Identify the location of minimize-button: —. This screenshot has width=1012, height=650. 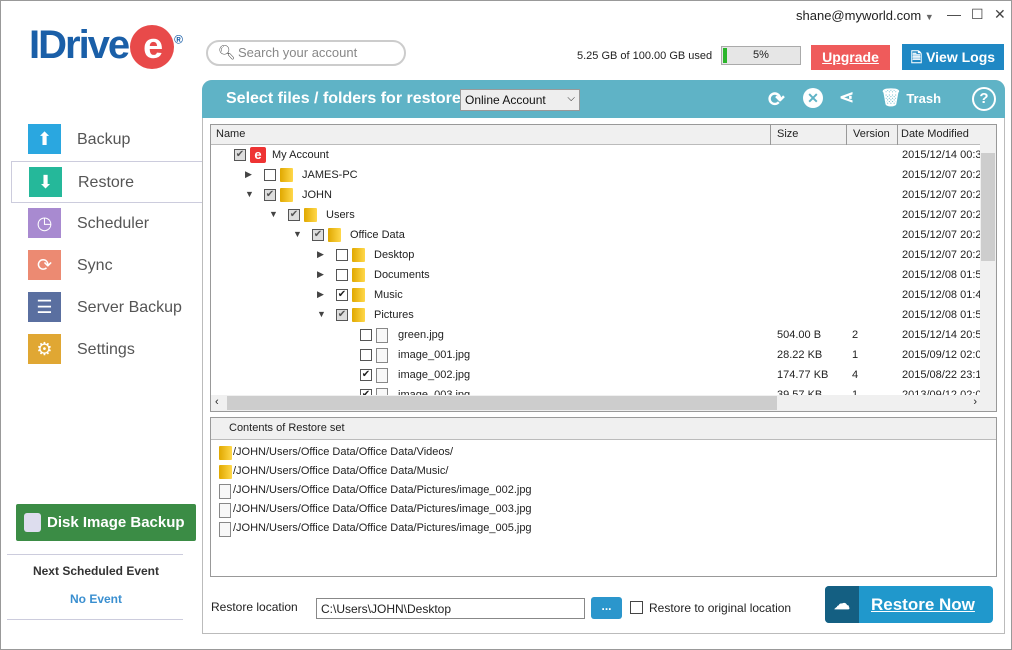
(954, 14).